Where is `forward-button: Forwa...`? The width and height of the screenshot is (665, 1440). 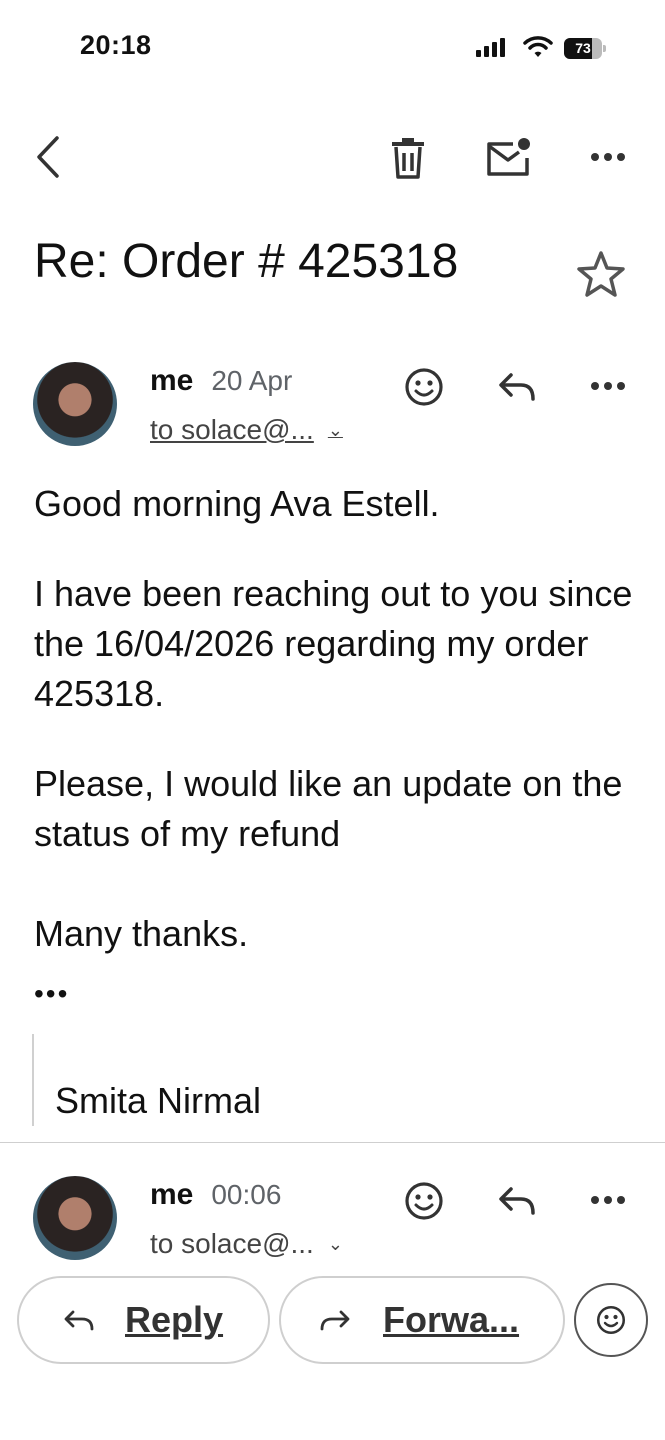 forward-button: Forwa... is located at coordinates (422, 1320).